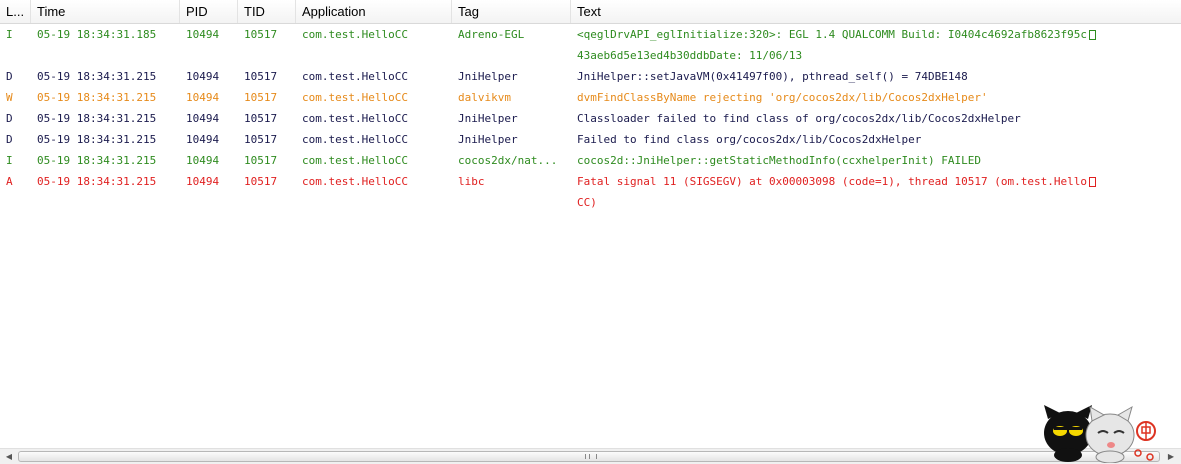 Image resolution: width=1181 pixels, height=464 pixels. I want to click on cartoon-cats-watermark-icon, so click(1100, 434).